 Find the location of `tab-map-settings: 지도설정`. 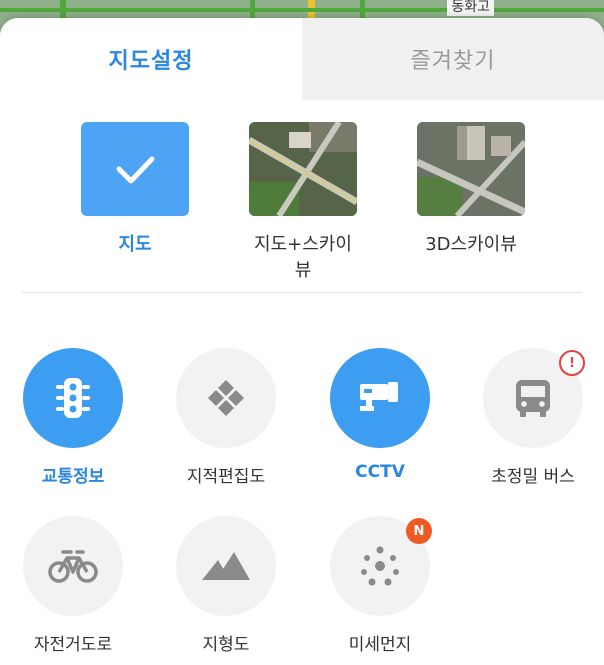

tab-map-settings: 지도설정 is located at coordinates (151, 59).